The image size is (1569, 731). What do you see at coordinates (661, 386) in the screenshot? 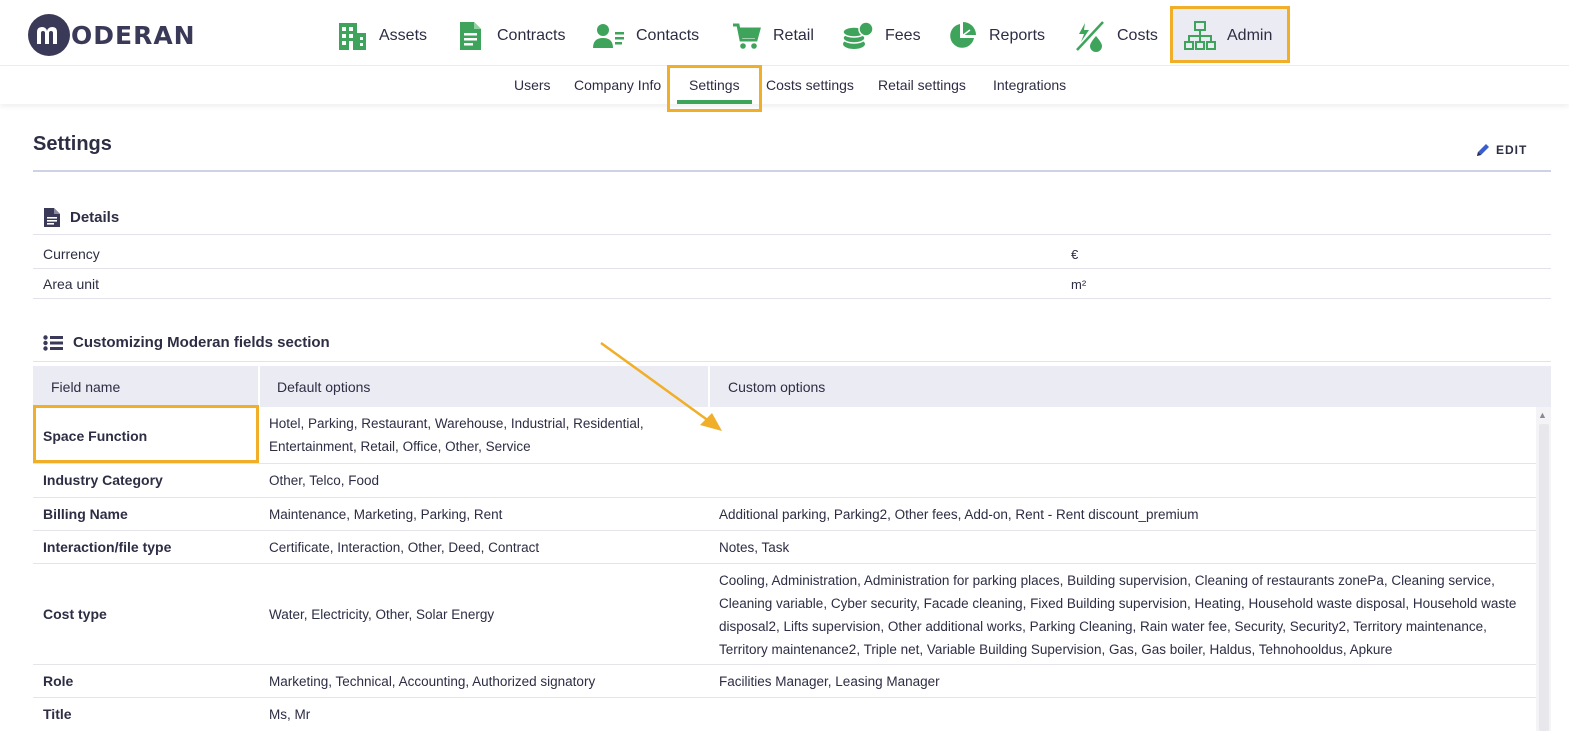
I see `annotation-arrow-icon` at bounding box center [661, 386].